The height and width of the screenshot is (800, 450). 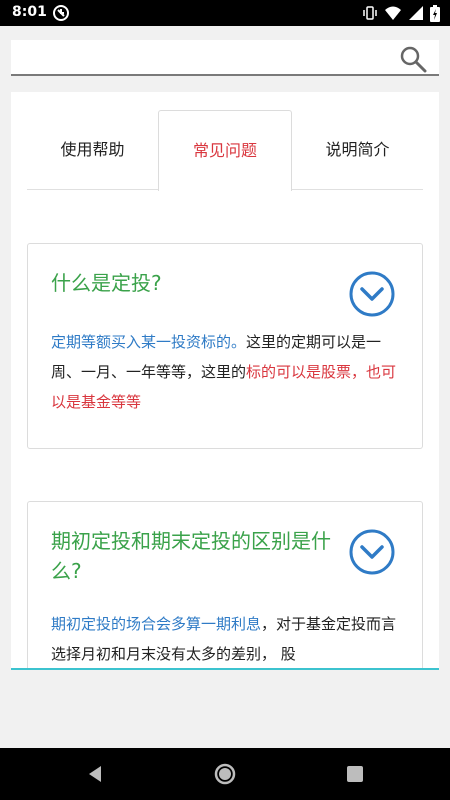 I want to click on search-icon, so click(x=413, y=59).